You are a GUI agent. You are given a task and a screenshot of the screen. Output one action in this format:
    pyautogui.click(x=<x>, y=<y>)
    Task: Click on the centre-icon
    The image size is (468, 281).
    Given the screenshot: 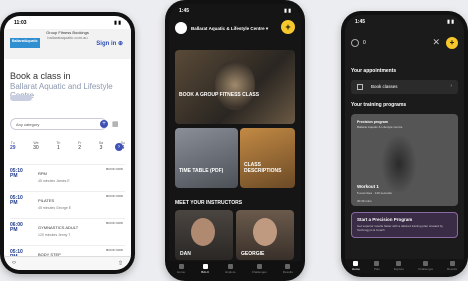 What is the action you would take?
    pyautogui.click(x=205, y=266)
    